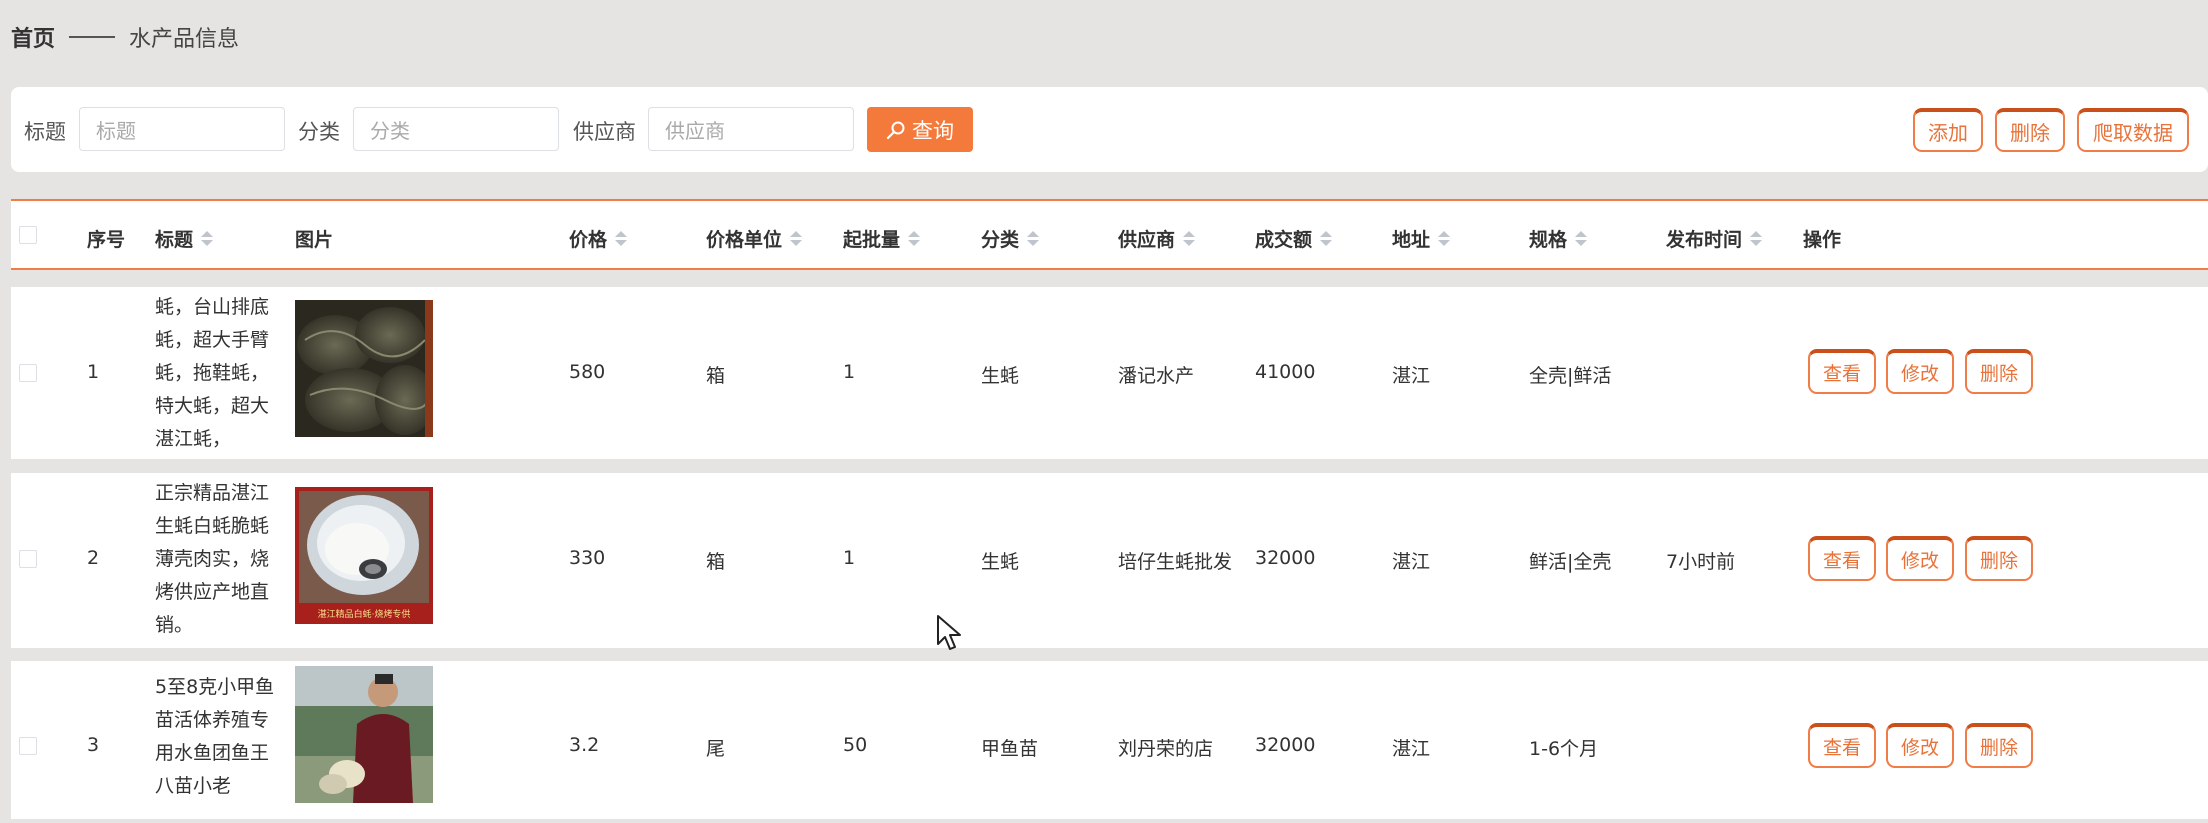 This screenshot has height=823, width=2208. Describe the element at coordinates (212, 406) in the screenshot. I see `title-line: 特大蚝，超大` at that location.